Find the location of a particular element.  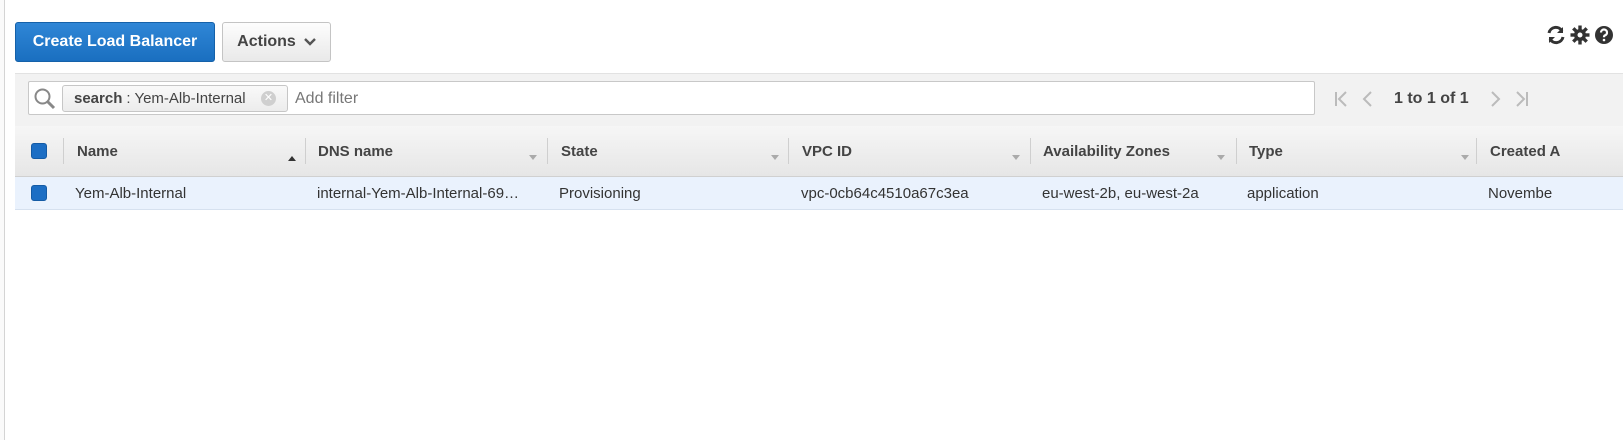

last-page-icon is located at coordinates (1522, 99).